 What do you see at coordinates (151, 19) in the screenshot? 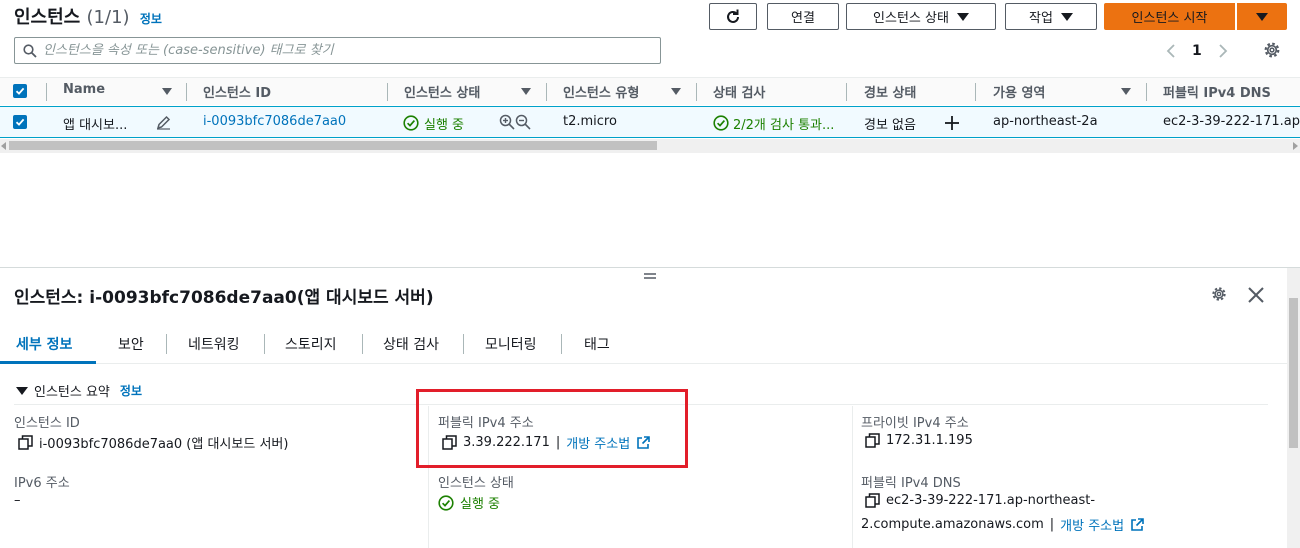
I see `info-link: 정보` at bounding box center [151, 19].